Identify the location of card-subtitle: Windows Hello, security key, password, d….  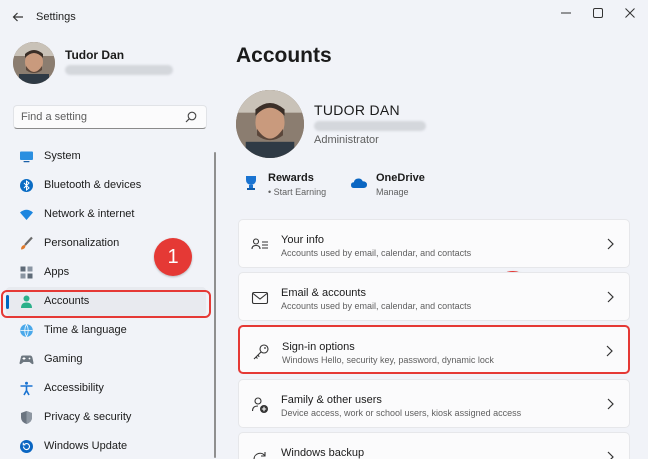
(388, 360).